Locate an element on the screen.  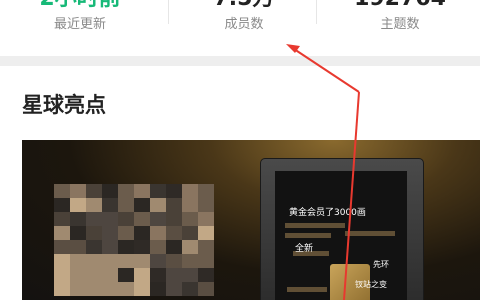
annotation-arrow is located at coordinates (323, 172).